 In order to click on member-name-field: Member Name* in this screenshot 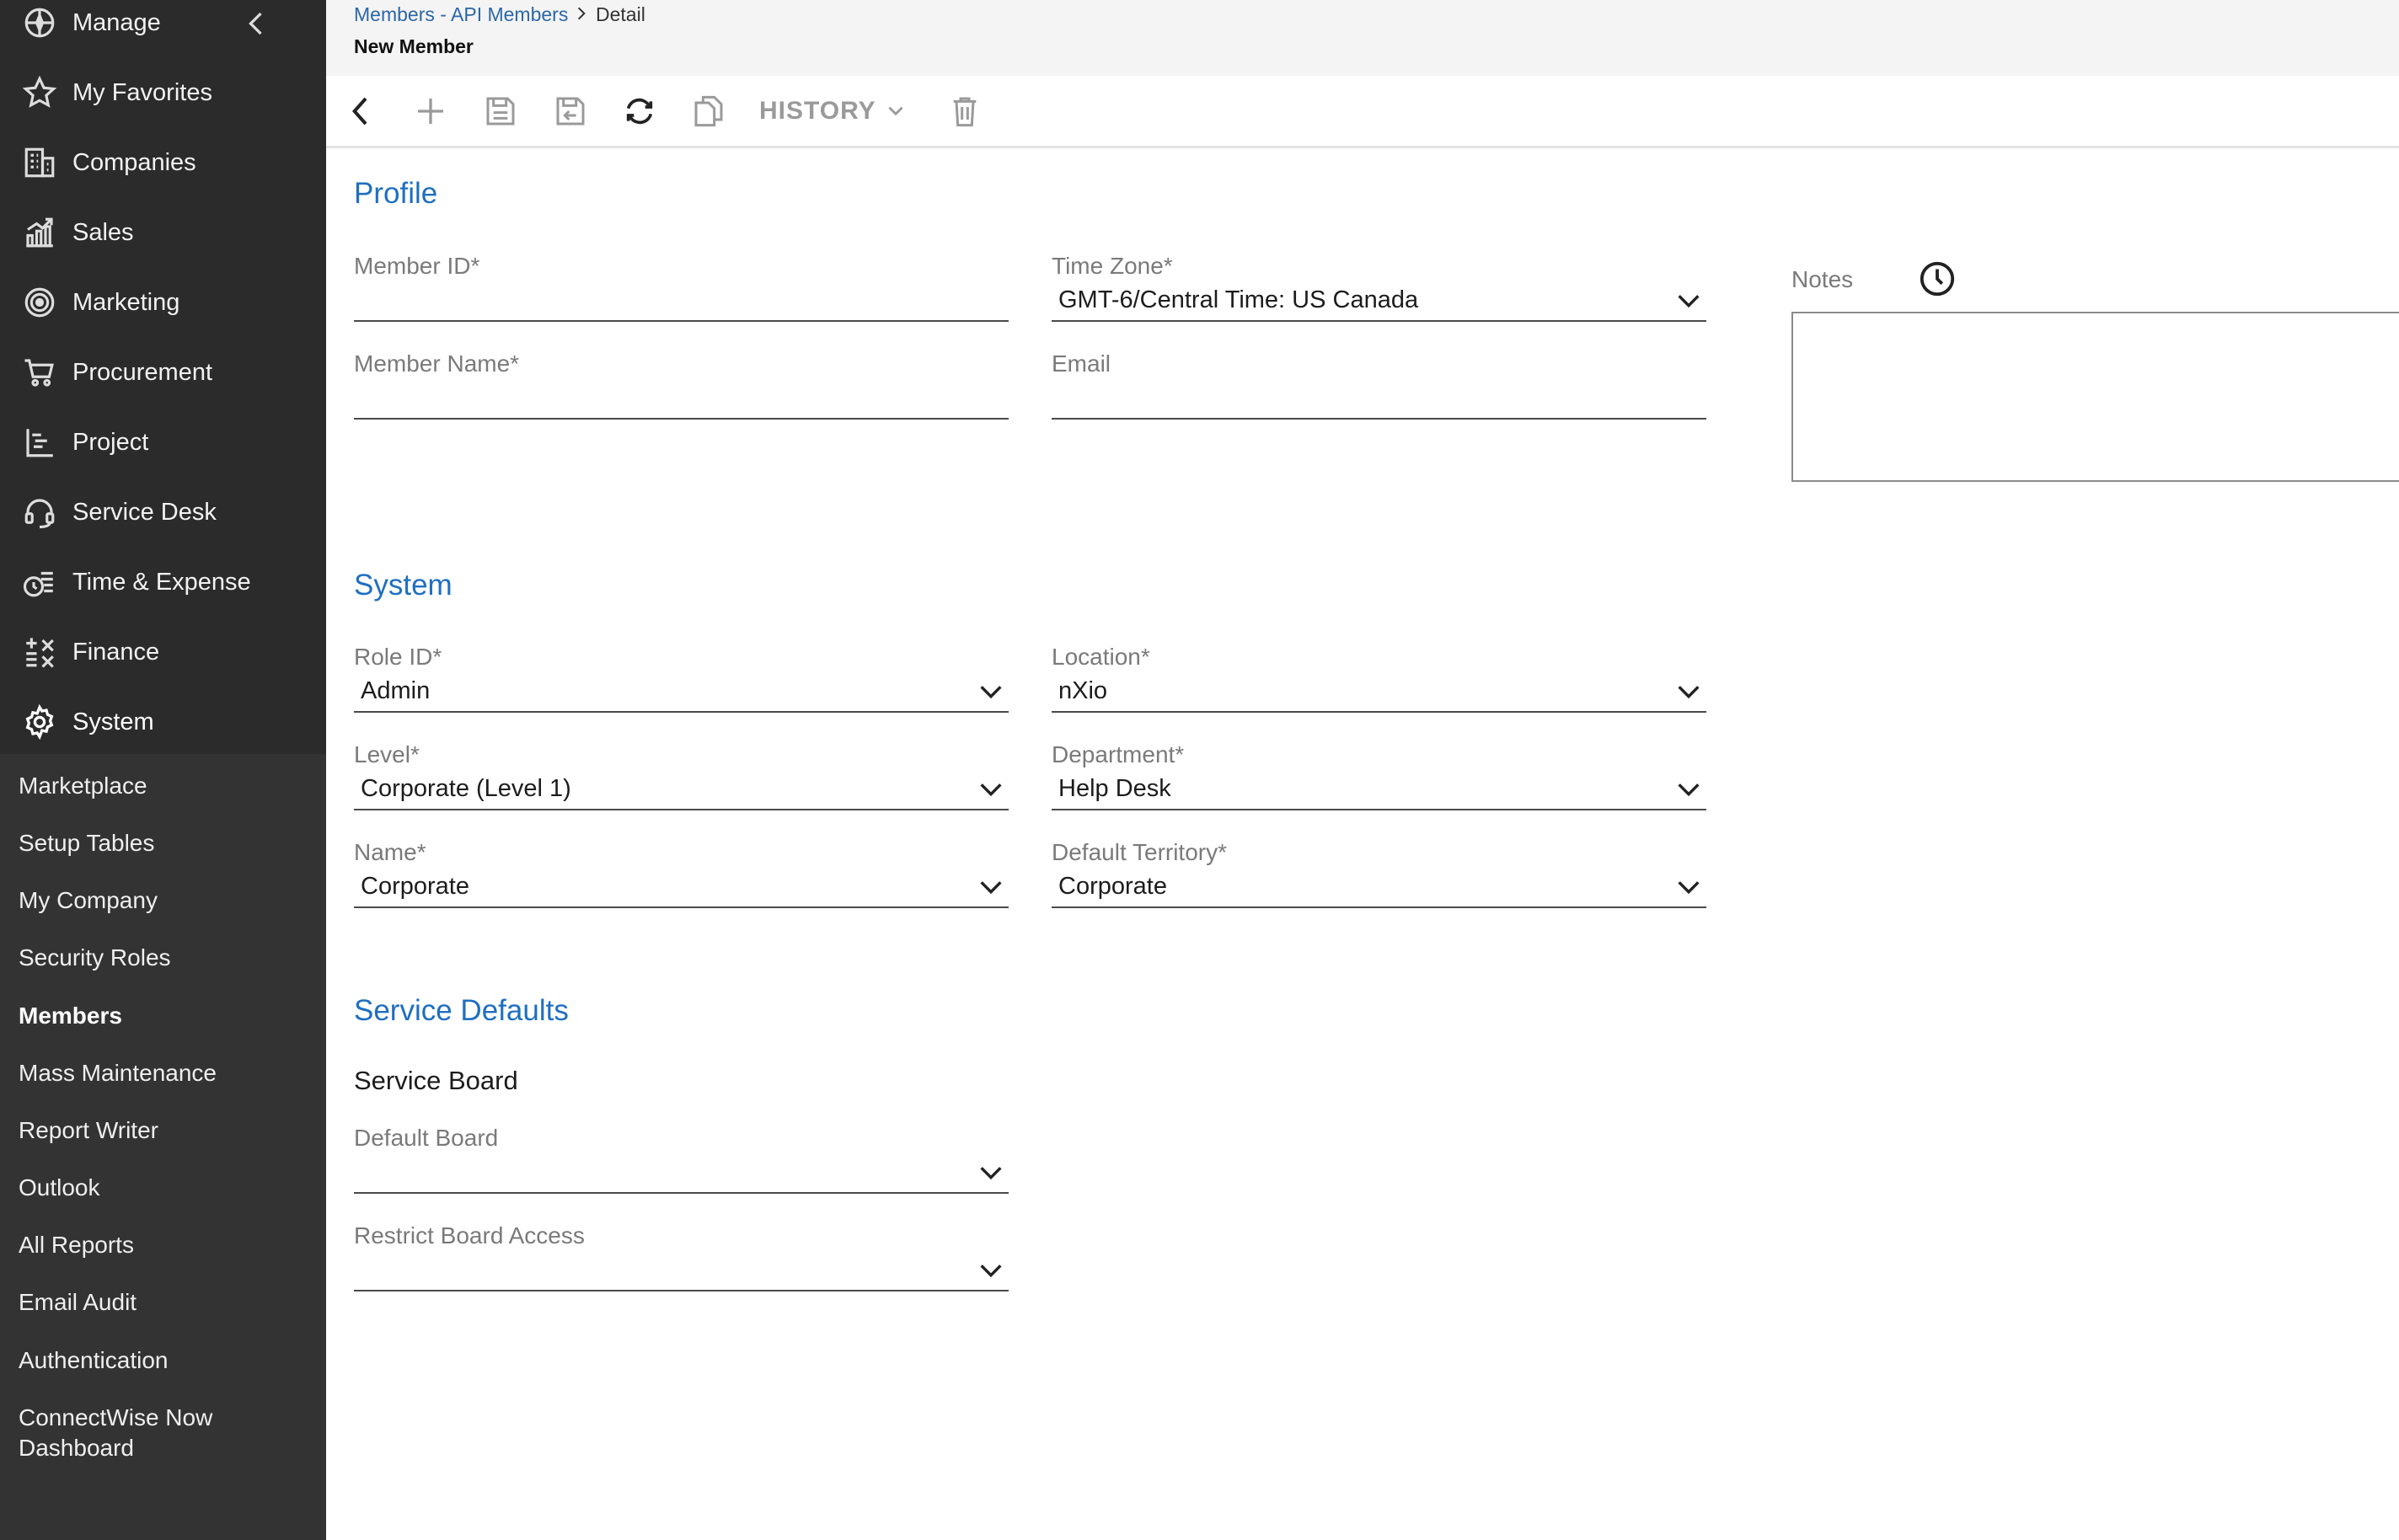, I will do `click(681, 387)`.